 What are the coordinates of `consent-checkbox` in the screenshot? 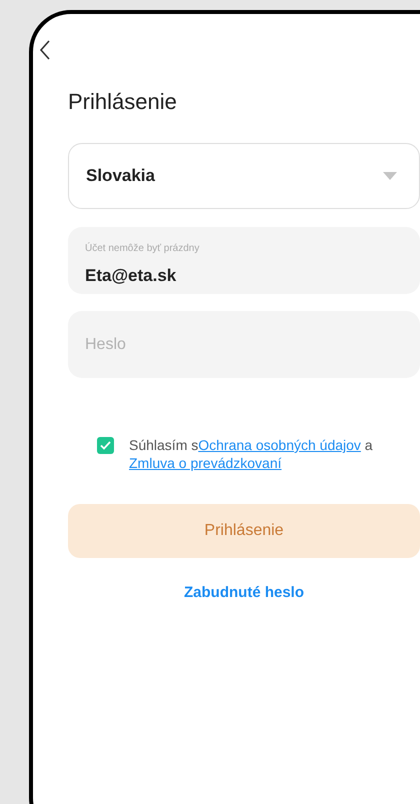 It's located at (105, 445).